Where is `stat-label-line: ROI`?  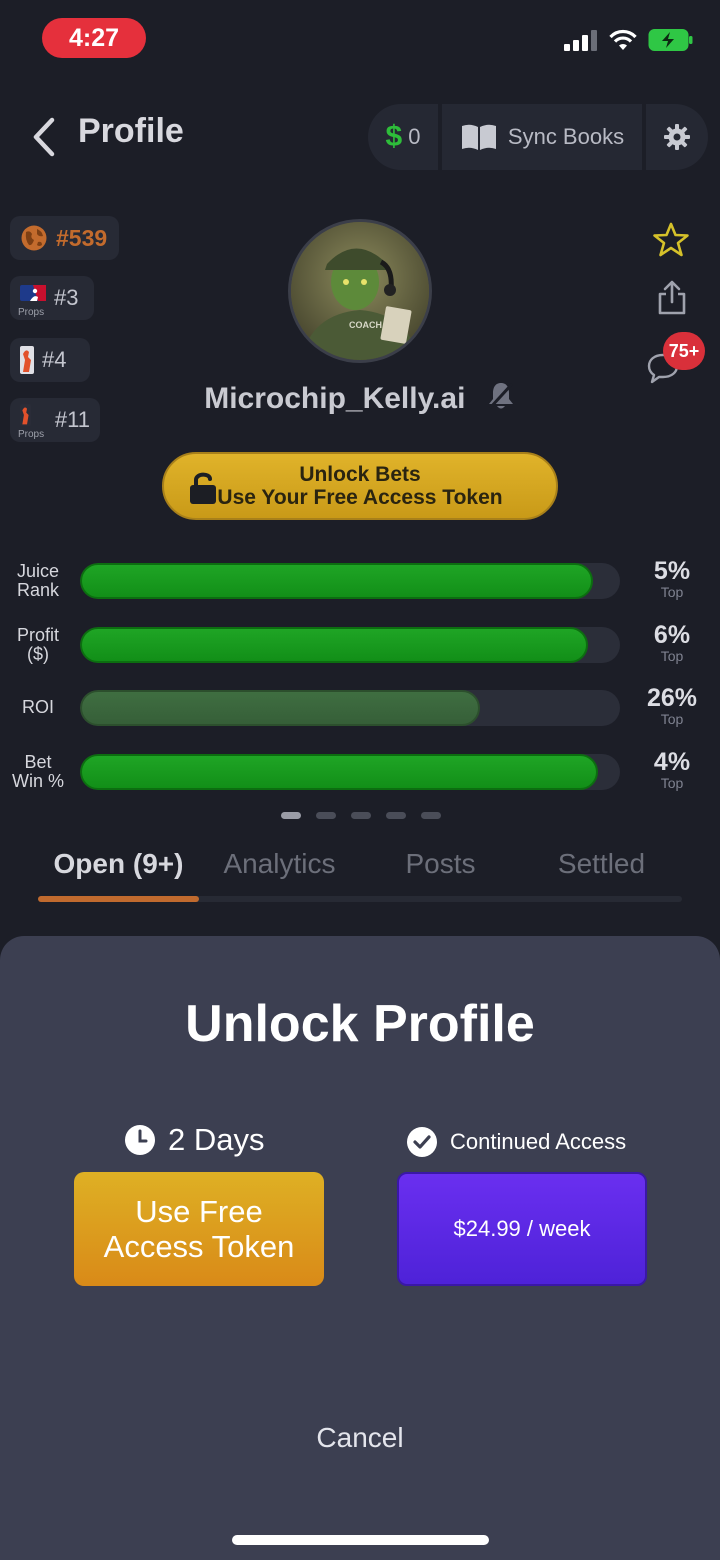 stat-label-line: ROI is located at coordinates (37, 707).